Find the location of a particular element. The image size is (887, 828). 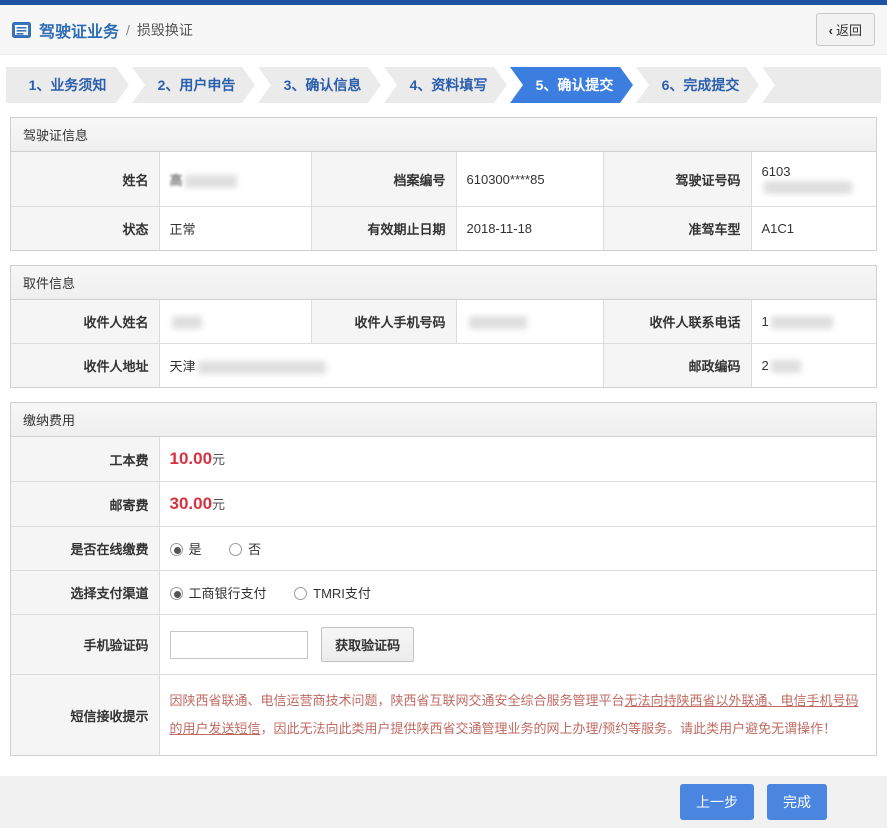

sms-code-input is located at coordinates (238, 644).